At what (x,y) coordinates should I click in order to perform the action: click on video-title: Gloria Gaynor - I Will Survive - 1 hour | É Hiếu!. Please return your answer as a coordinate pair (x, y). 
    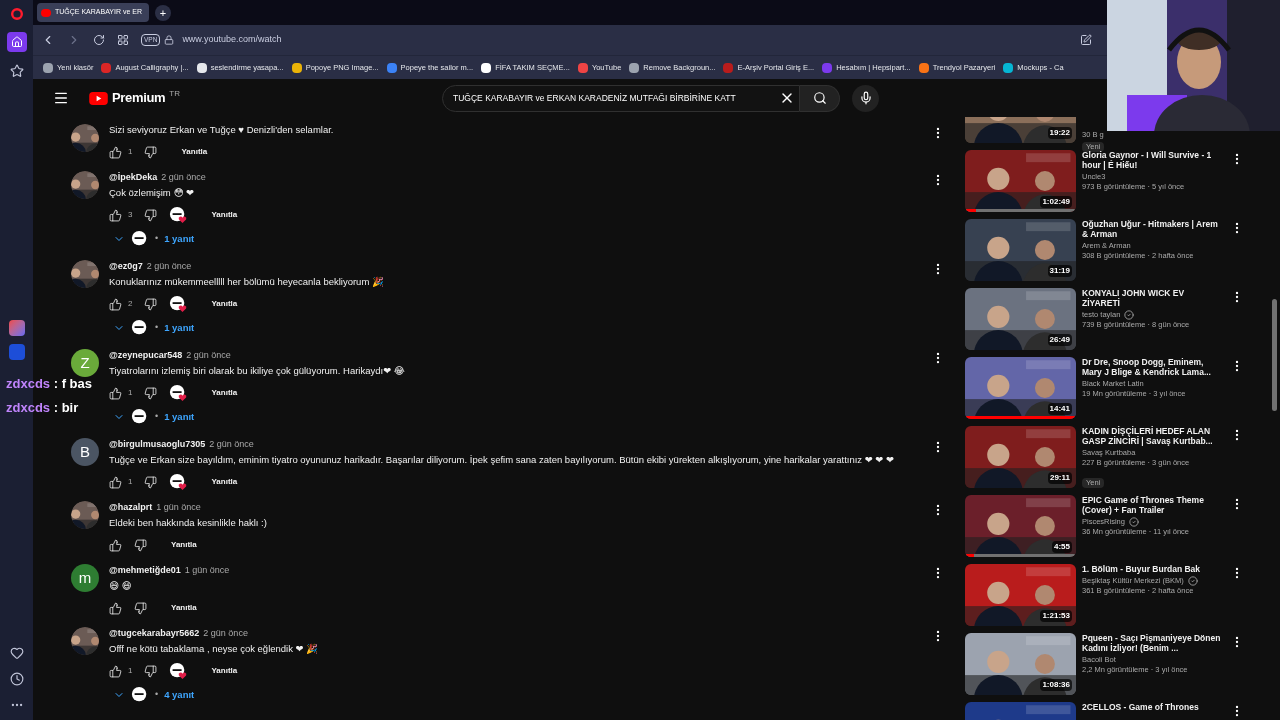
    Looking at the image, I should click on (1153, 160).